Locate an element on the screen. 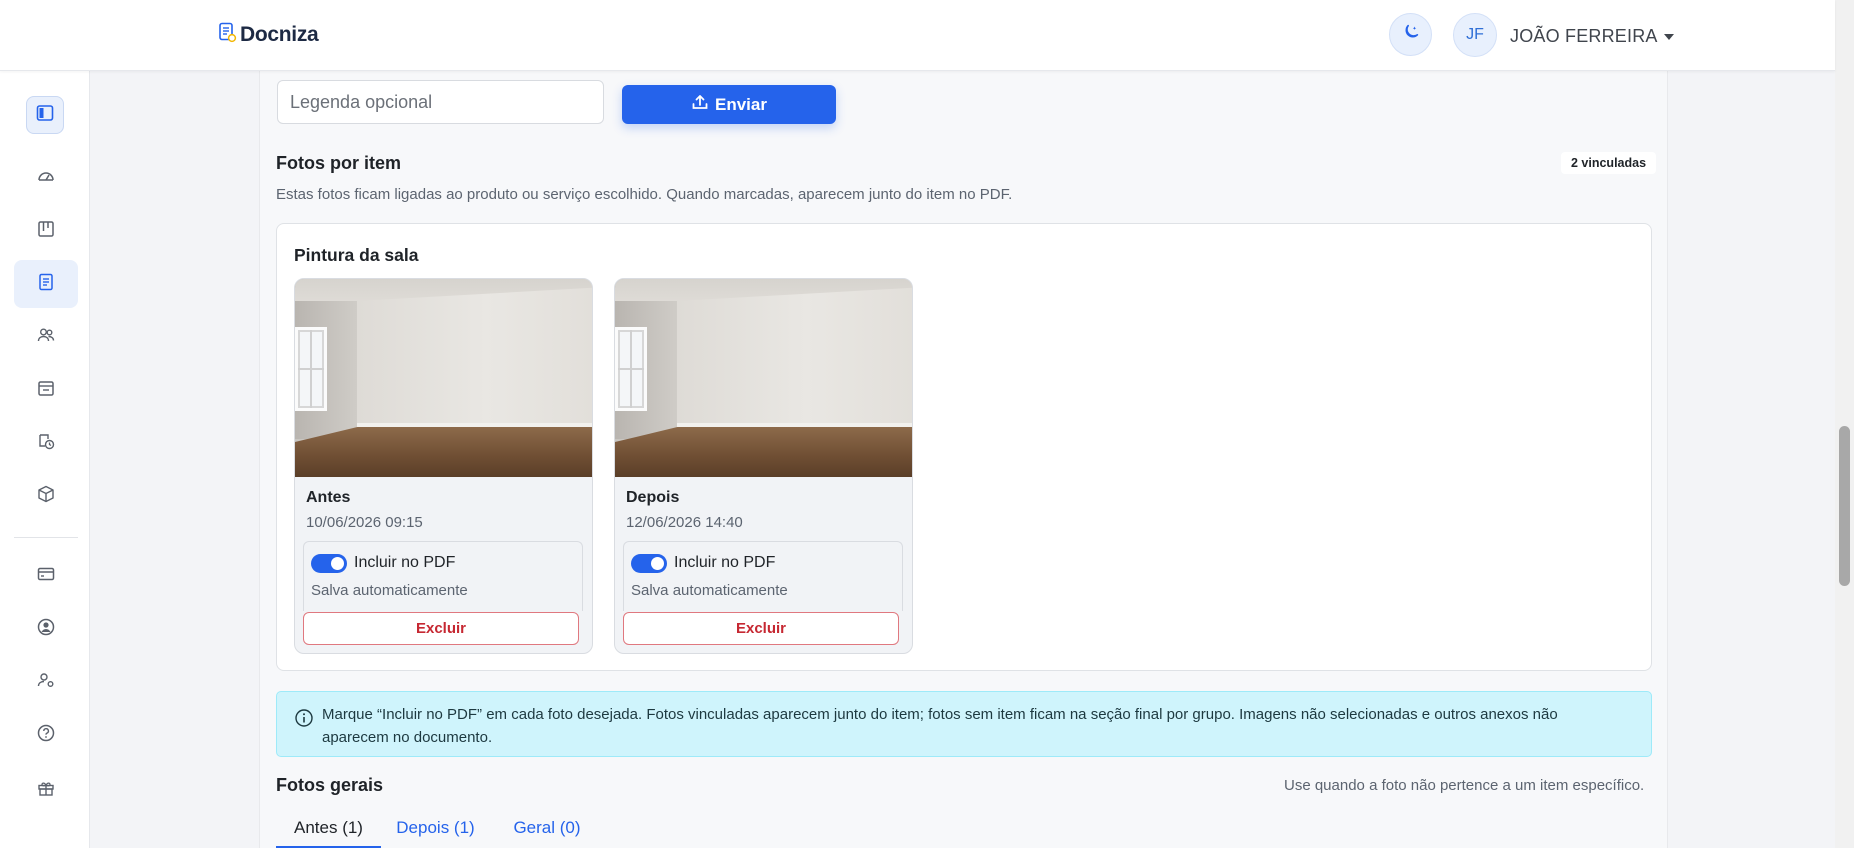 This screenshot has width=1854, height=848. caption-input is located at coordinates (440, 102).